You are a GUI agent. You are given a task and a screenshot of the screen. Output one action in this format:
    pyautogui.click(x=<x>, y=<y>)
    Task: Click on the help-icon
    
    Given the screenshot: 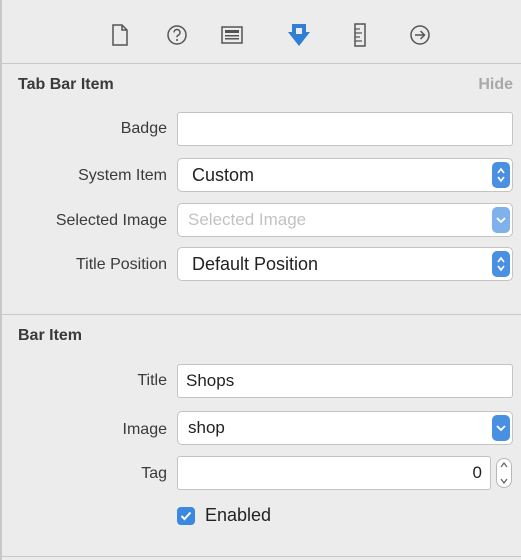 What is the action you would take?
    pyautogui.click(x=177, y=35)
    